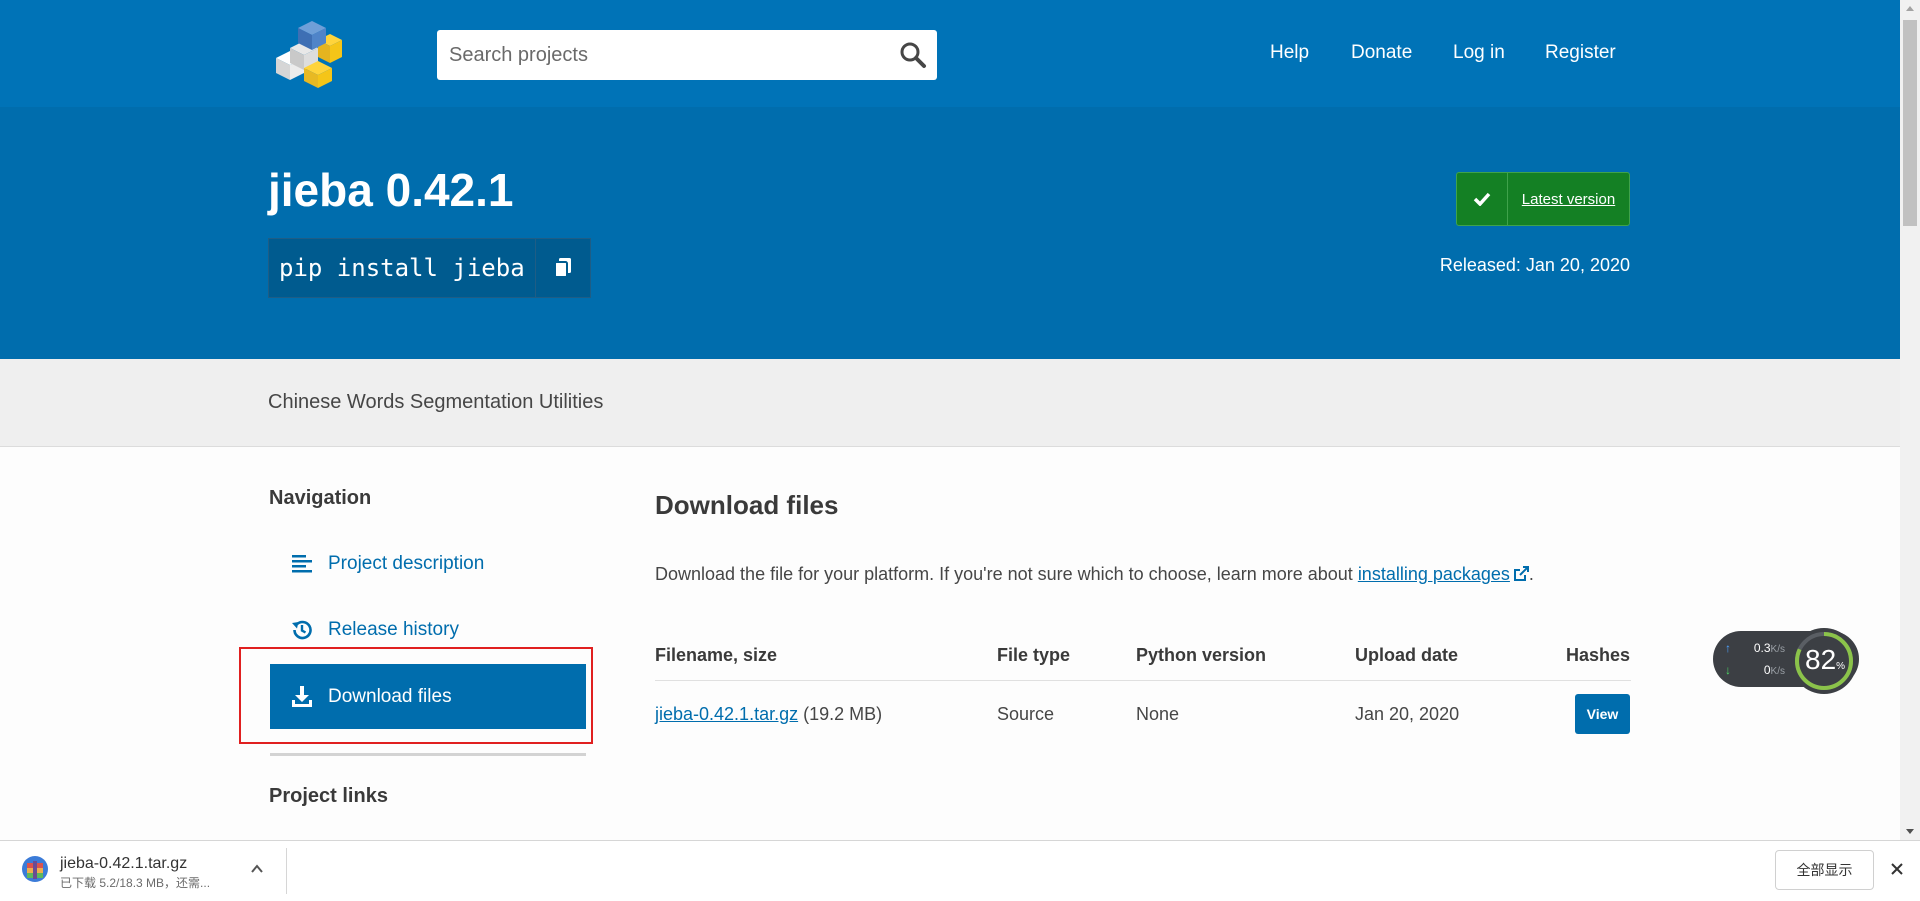 The width and height of the screenshot is (1920, 901). What do you see at coordinates (1824, 870) in the screenshot?
I see `show-all-downloads-button: 全部显示` at bounding box center [1824, 870].